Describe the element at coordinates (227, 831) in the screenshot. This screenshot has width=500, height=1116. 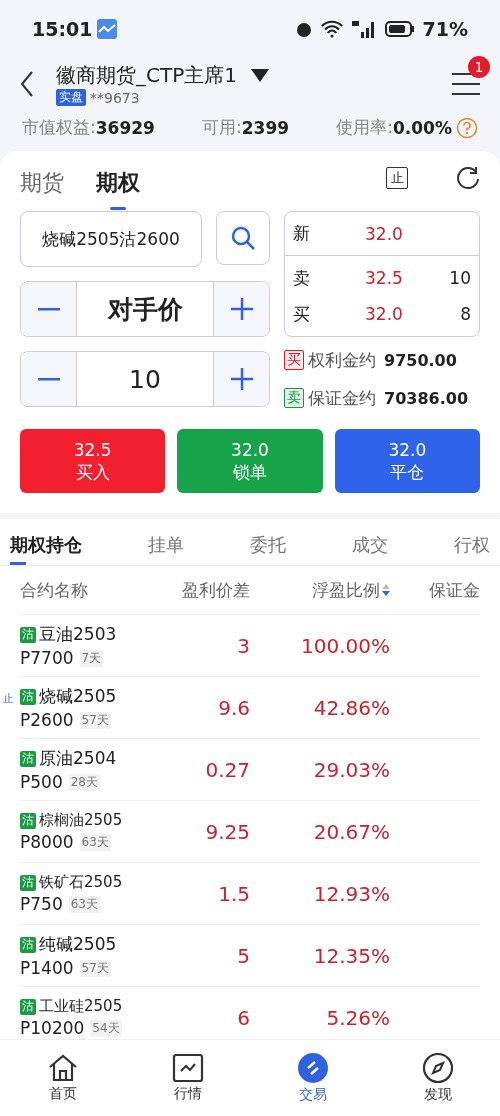
I see `profit-spread: 9.25` at that location.